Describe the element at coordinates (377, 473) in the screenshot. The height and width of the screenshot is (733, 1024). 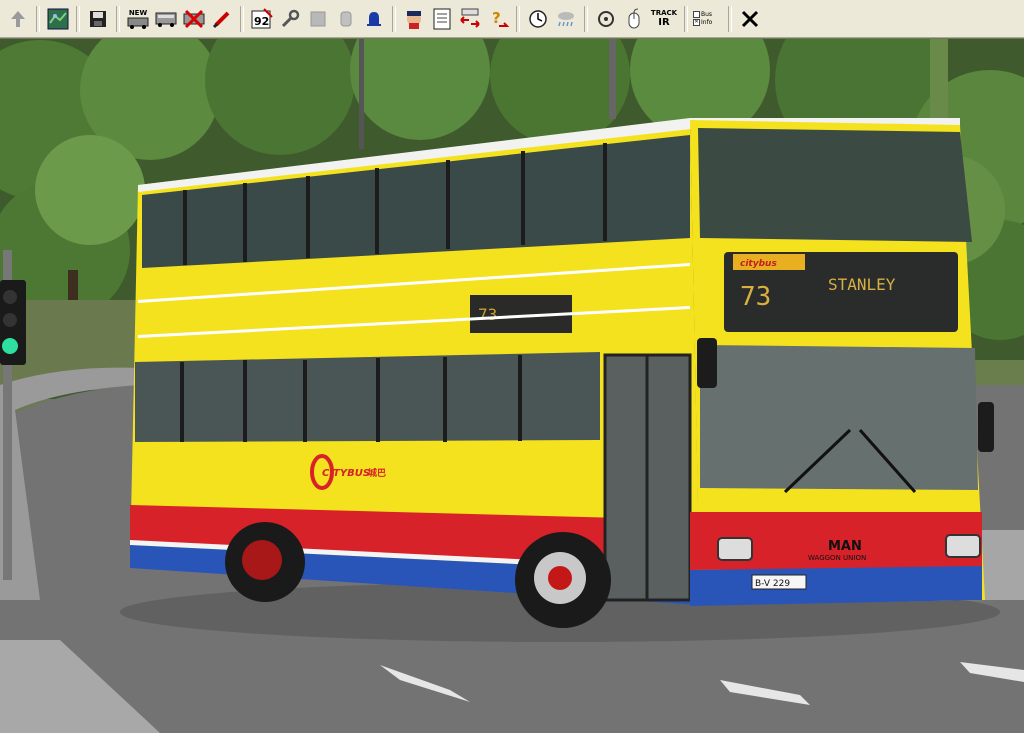
I see `citybus-logo-chinese: 城巴` at that location.